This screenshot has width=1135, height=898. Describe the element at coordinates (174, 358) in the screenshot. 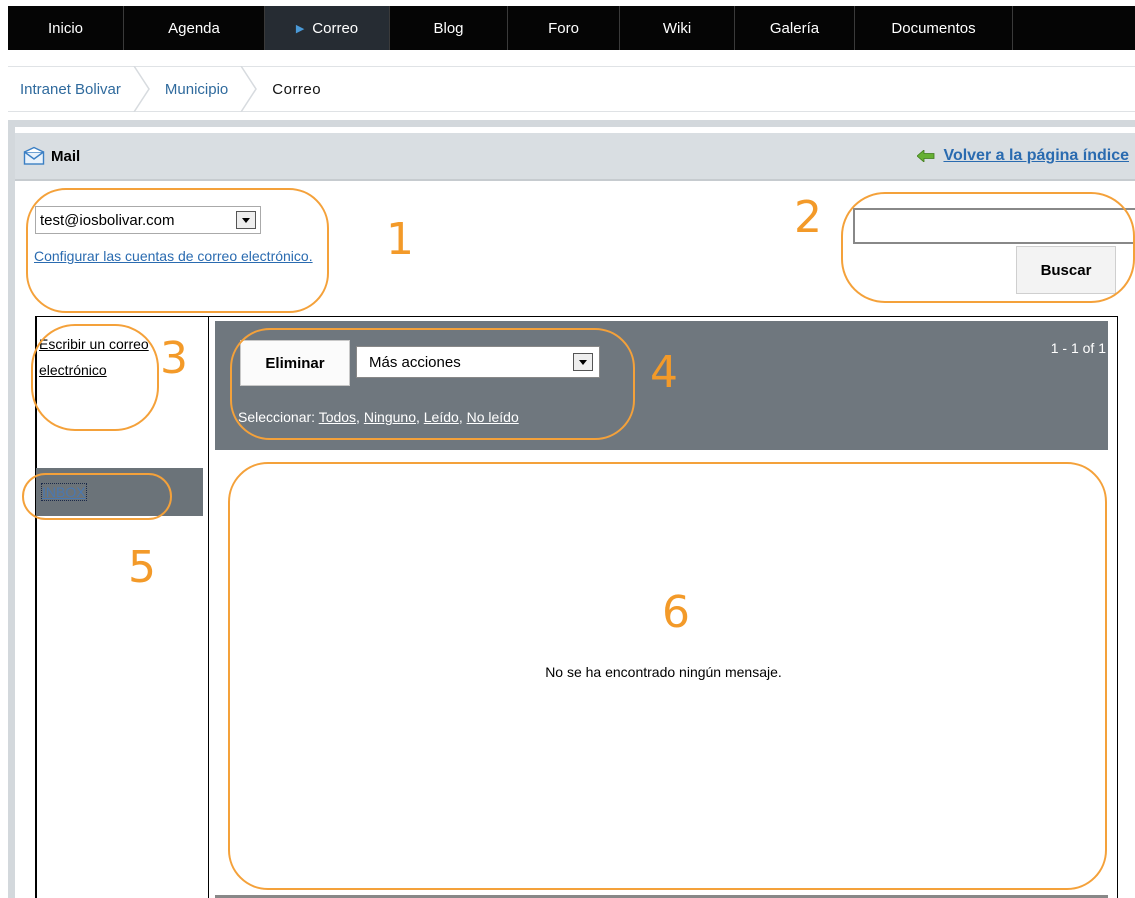

I see `annotation-number-3: 3` at that location.